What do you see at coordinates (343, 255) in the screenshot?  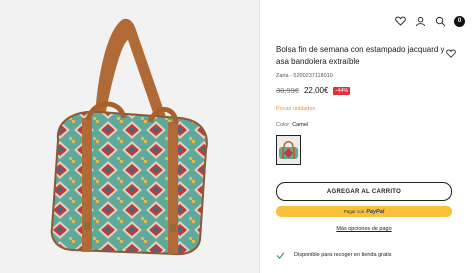 I see `pickup-text: Disponible para recoger en tienda gratis` at bounding box center [343, 255].